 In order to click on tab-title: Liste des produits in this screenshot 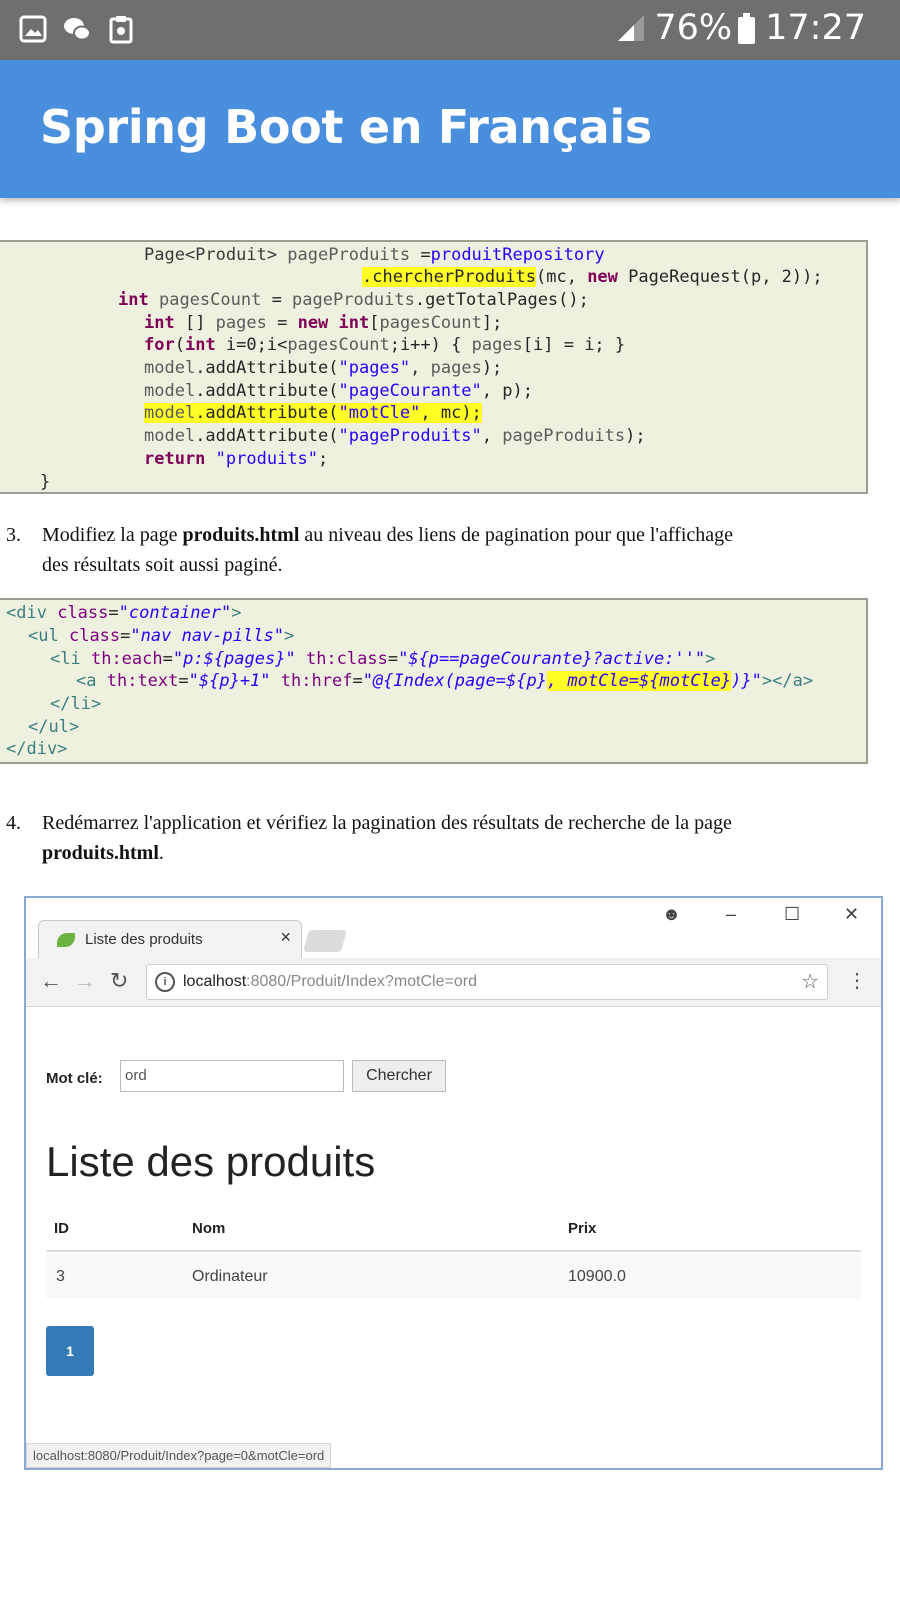, I will do `click(144, 939)`.